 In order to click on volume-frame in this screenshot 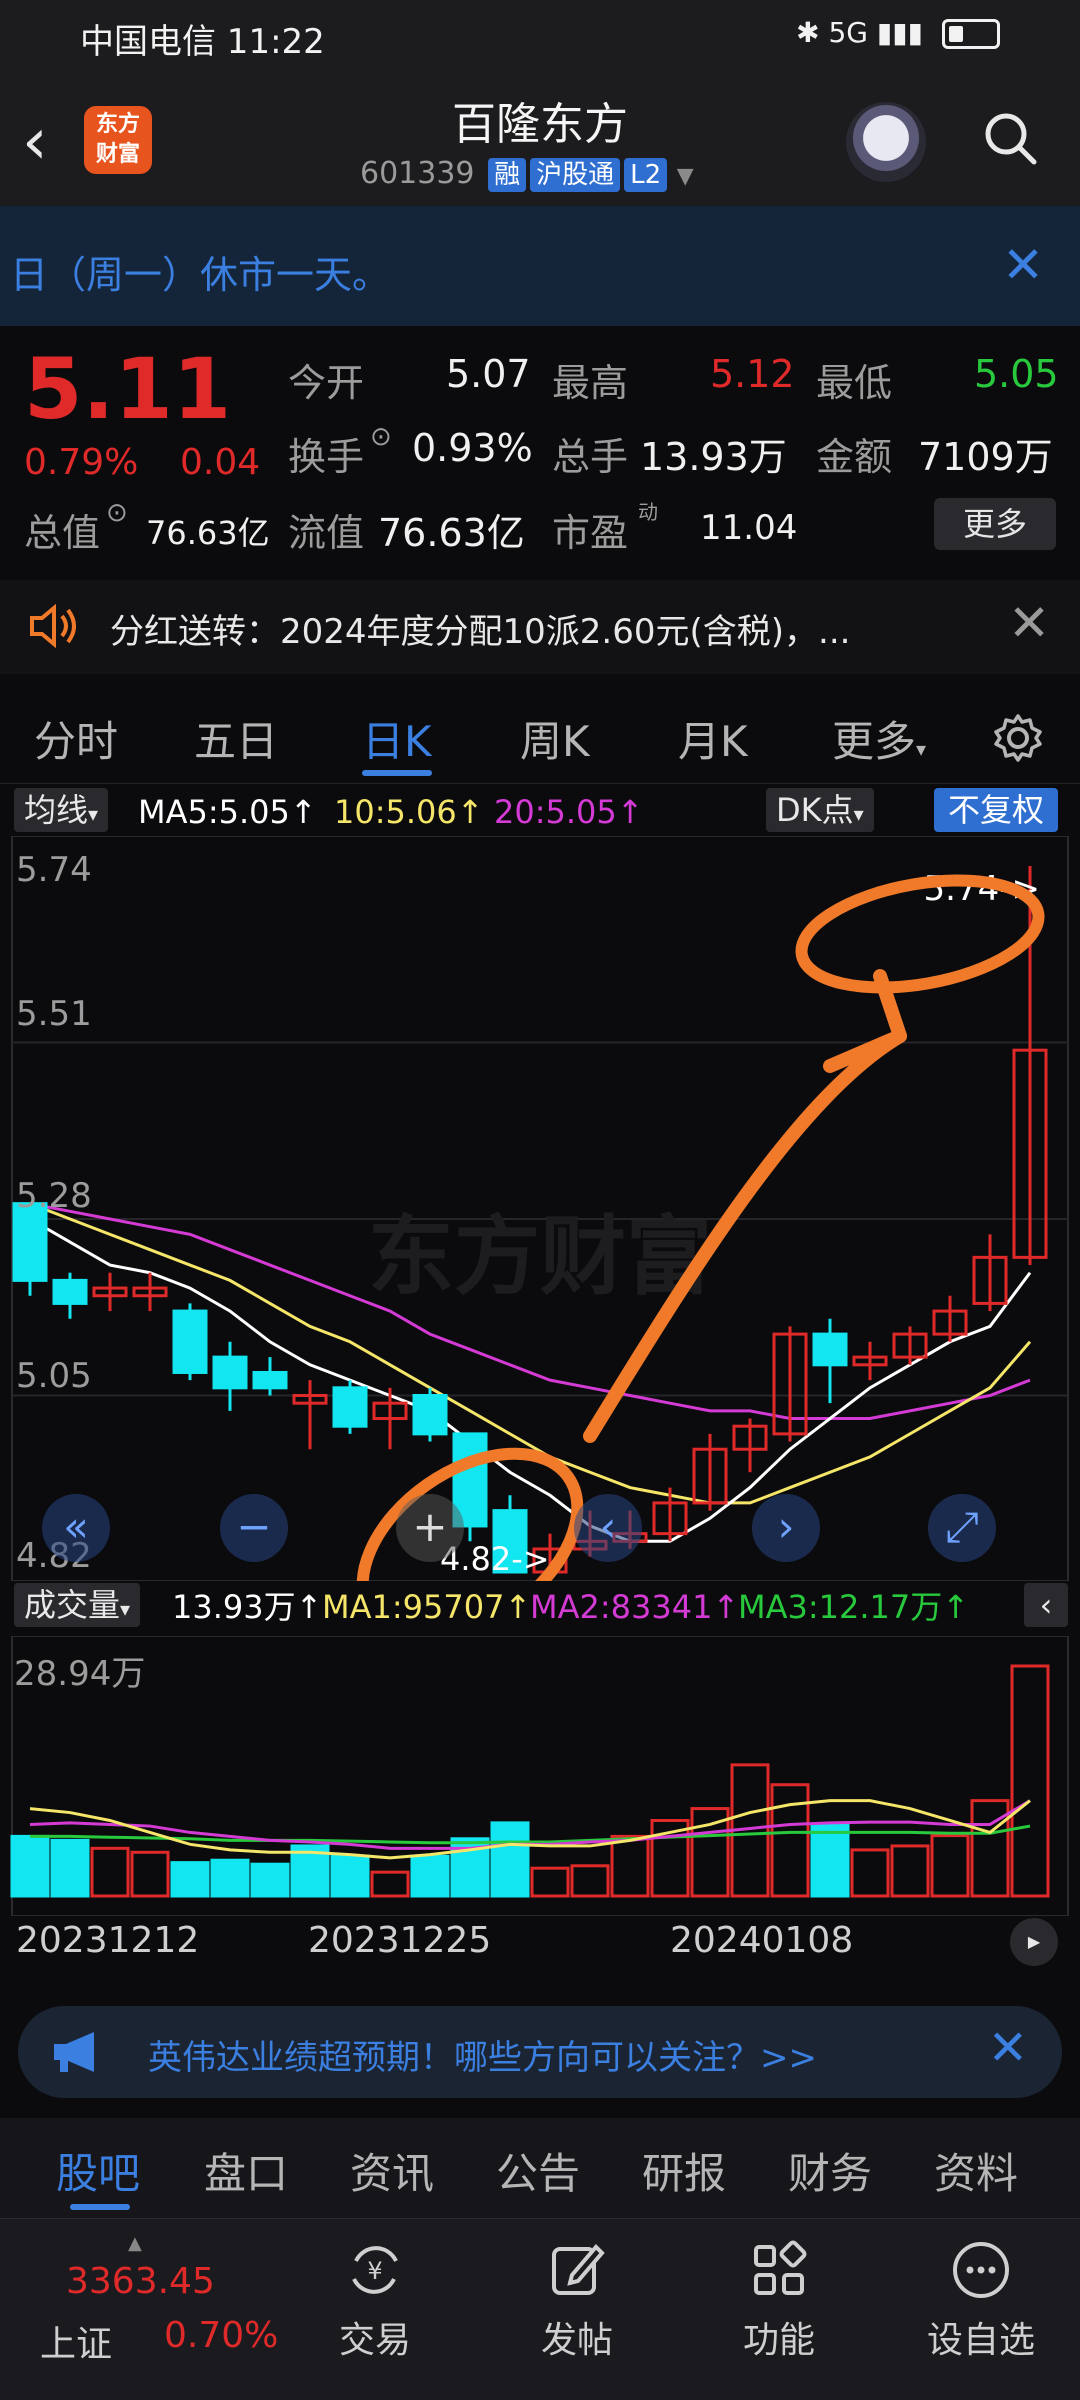, I will do `click(540, 1776)`.